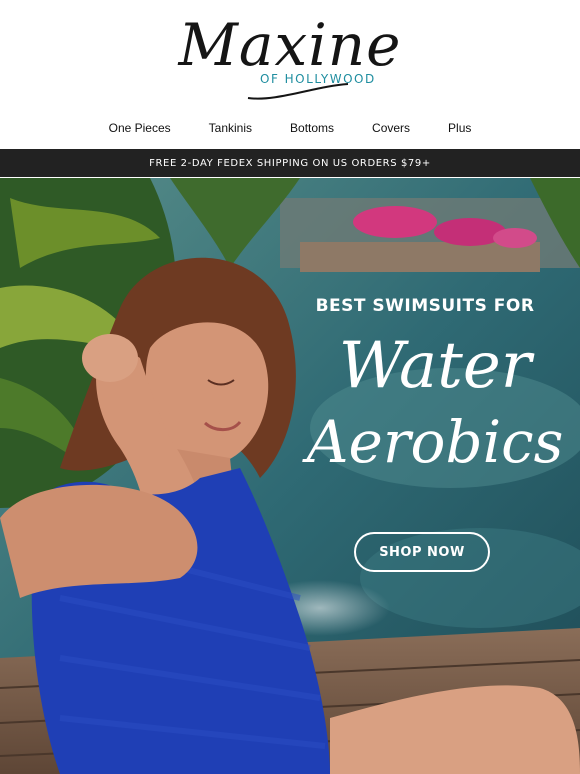 The height and width of the screenshot is (774, 580). I want to click on category-nav: One Pieces Tankinis Bottoms Covers Plus, so click(290, 128).